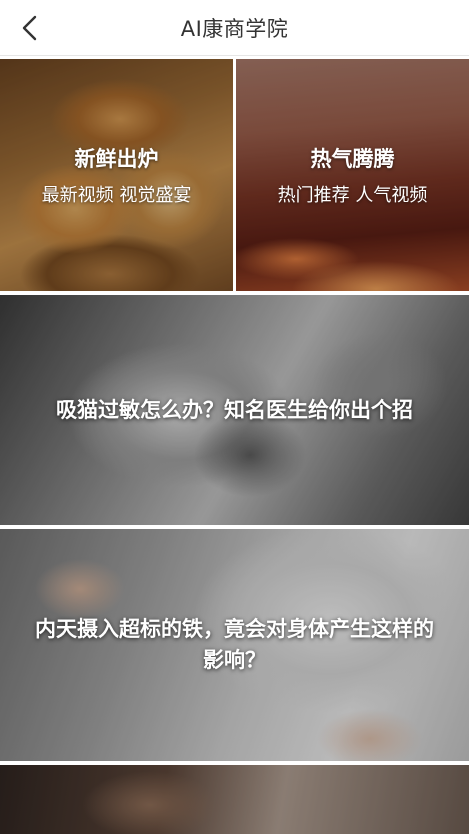 The width and height of the screenshot is (469, 834). What do you see at coordinates (352, 159) in the screenshot?
I see `tile-title: 热气腾腾` at bounding box center [352, 159].